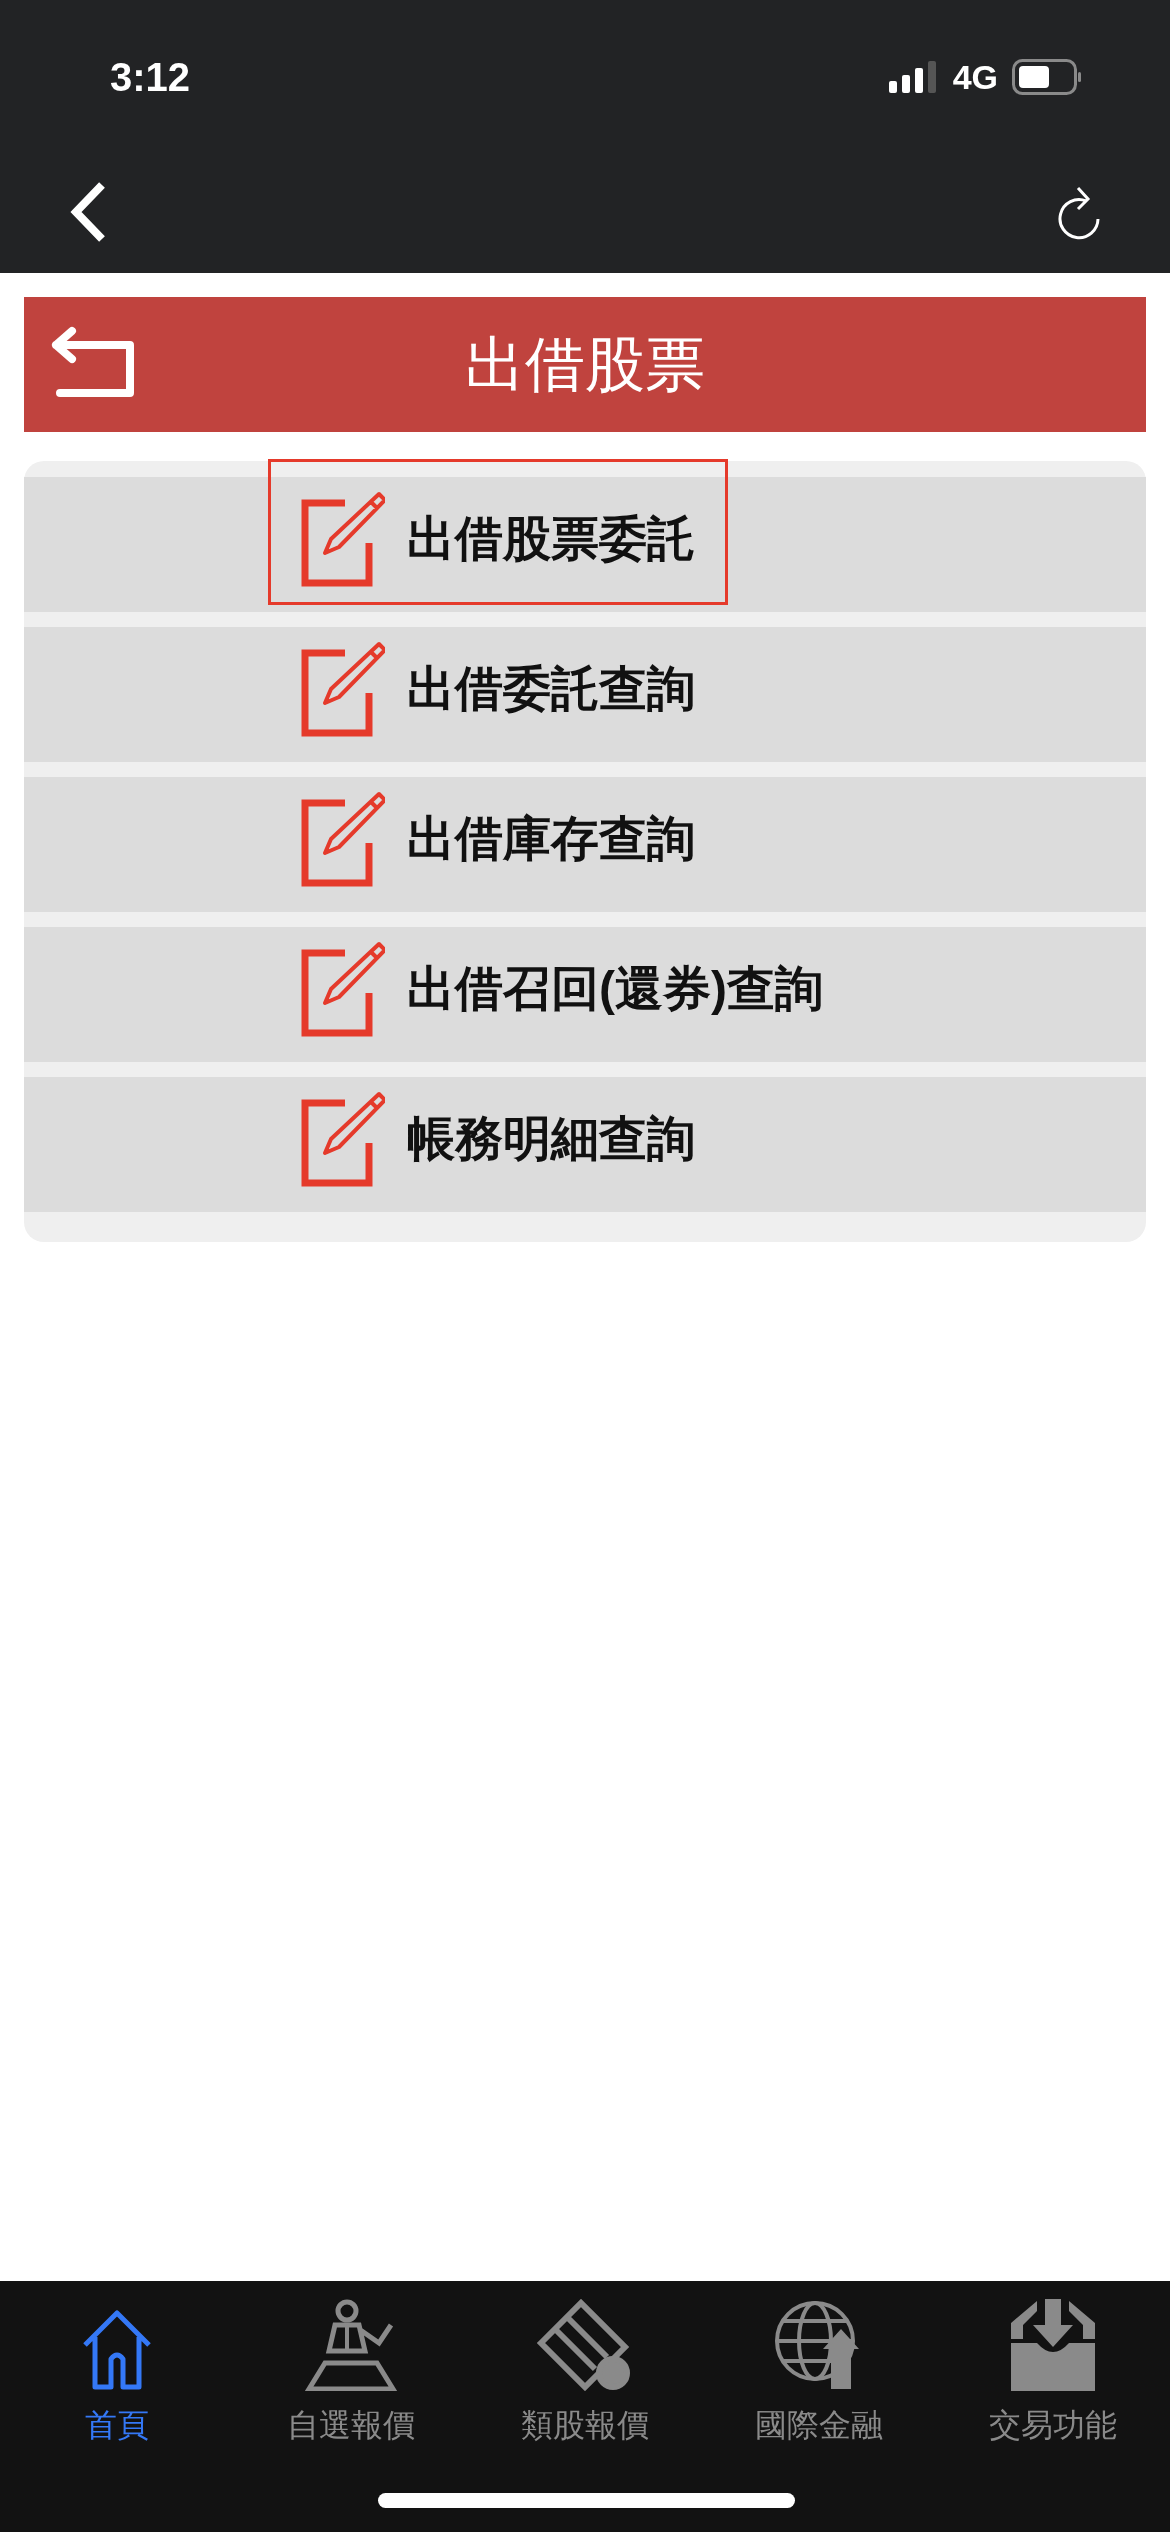  What do you see at coordinates (88, 211) in the screenshot?
I see `back-icon` at bounding box center [88, 211].